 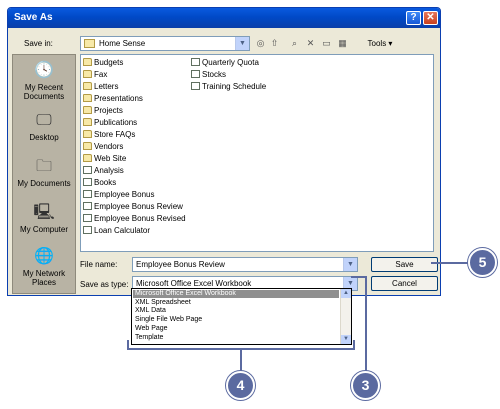 What do you see at coordinates (310, 43) in the screenshot?
I see `delete-icon: ✕` at bounding box center [310, 43].